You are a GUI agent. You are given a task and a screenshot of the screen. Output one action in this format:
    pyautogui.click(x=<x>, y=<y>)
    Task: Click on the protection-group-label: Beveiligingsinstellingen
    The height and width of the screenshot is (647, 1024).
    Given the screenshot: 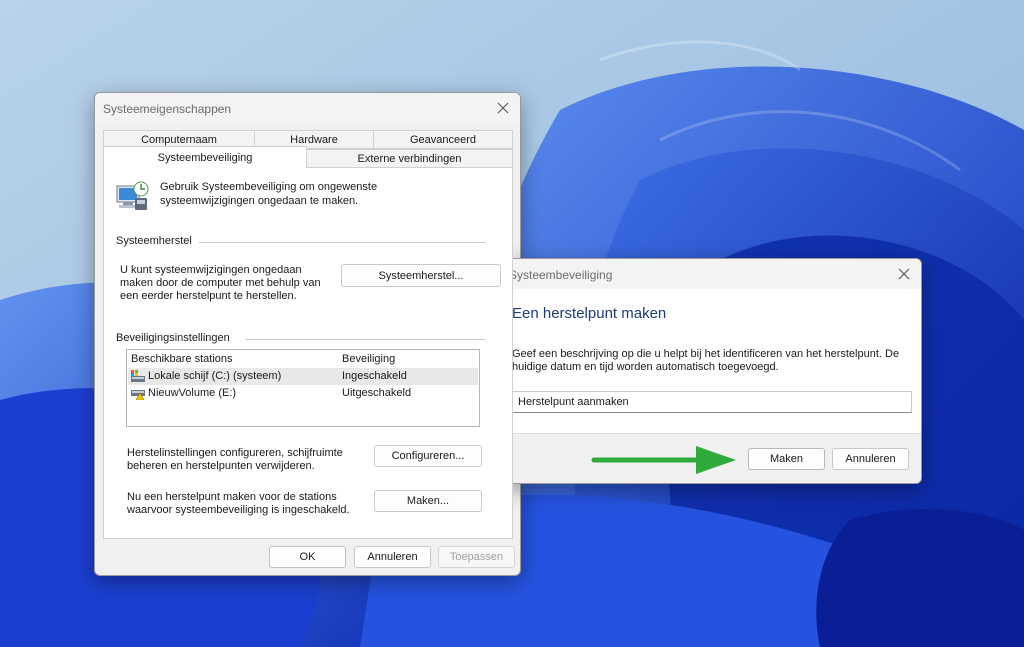 What is the action you would take?
    pyautogui.click(x=176, y=338)
    